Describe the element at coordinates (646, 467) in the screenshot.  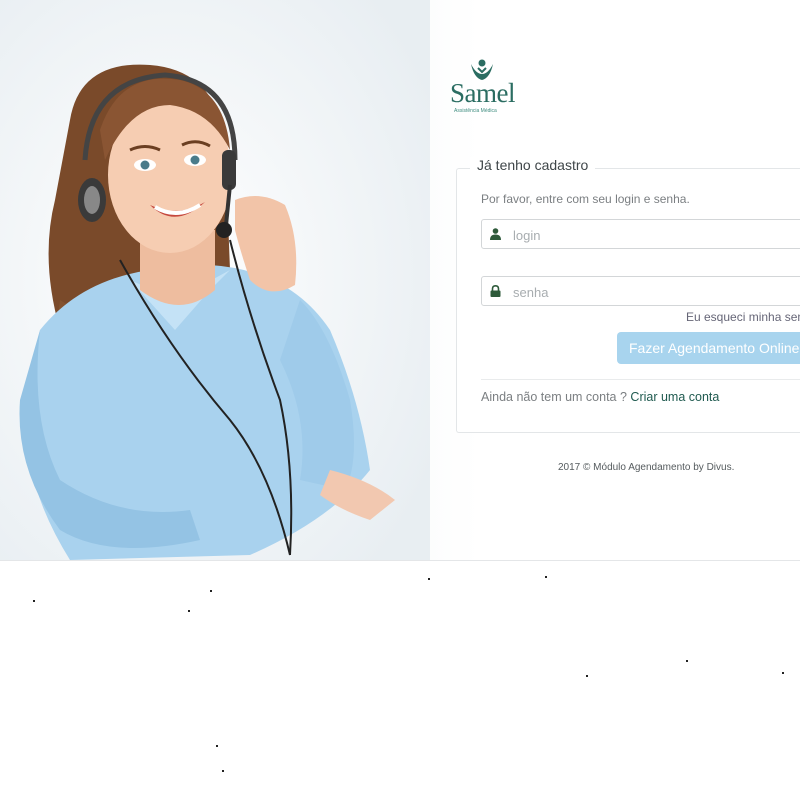
I see `footer-copyright: 2017 © Módulo Agendamento by Divus.` at that location.